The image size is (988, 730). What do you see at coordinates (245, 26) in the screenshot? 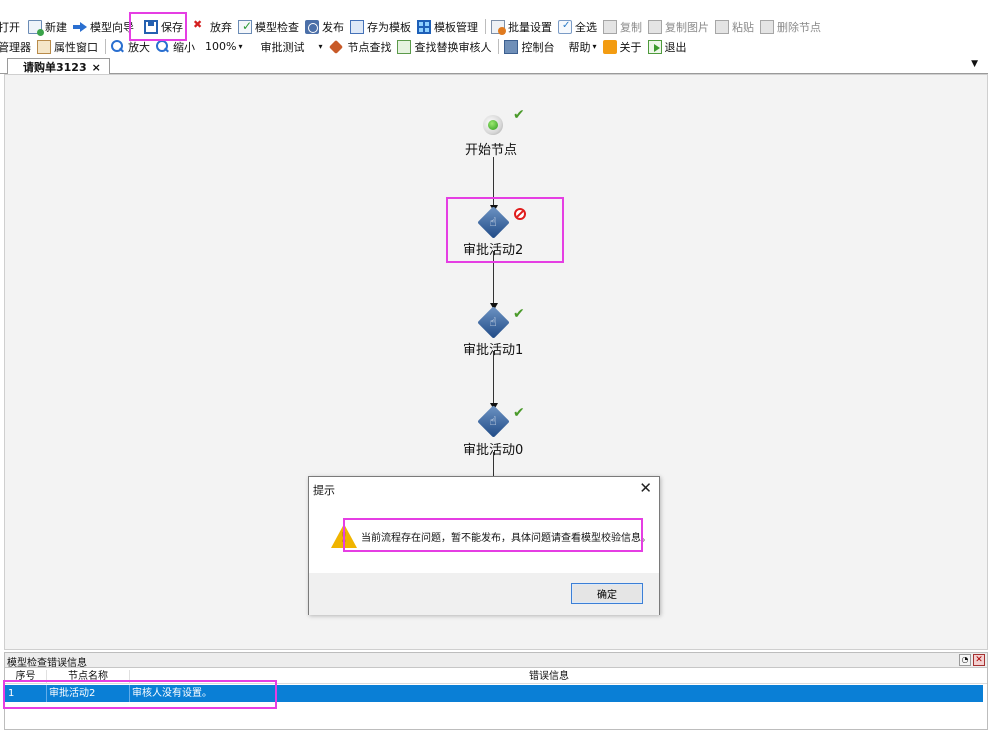
I see `model-check-icon` at bounding box center [245, 26].